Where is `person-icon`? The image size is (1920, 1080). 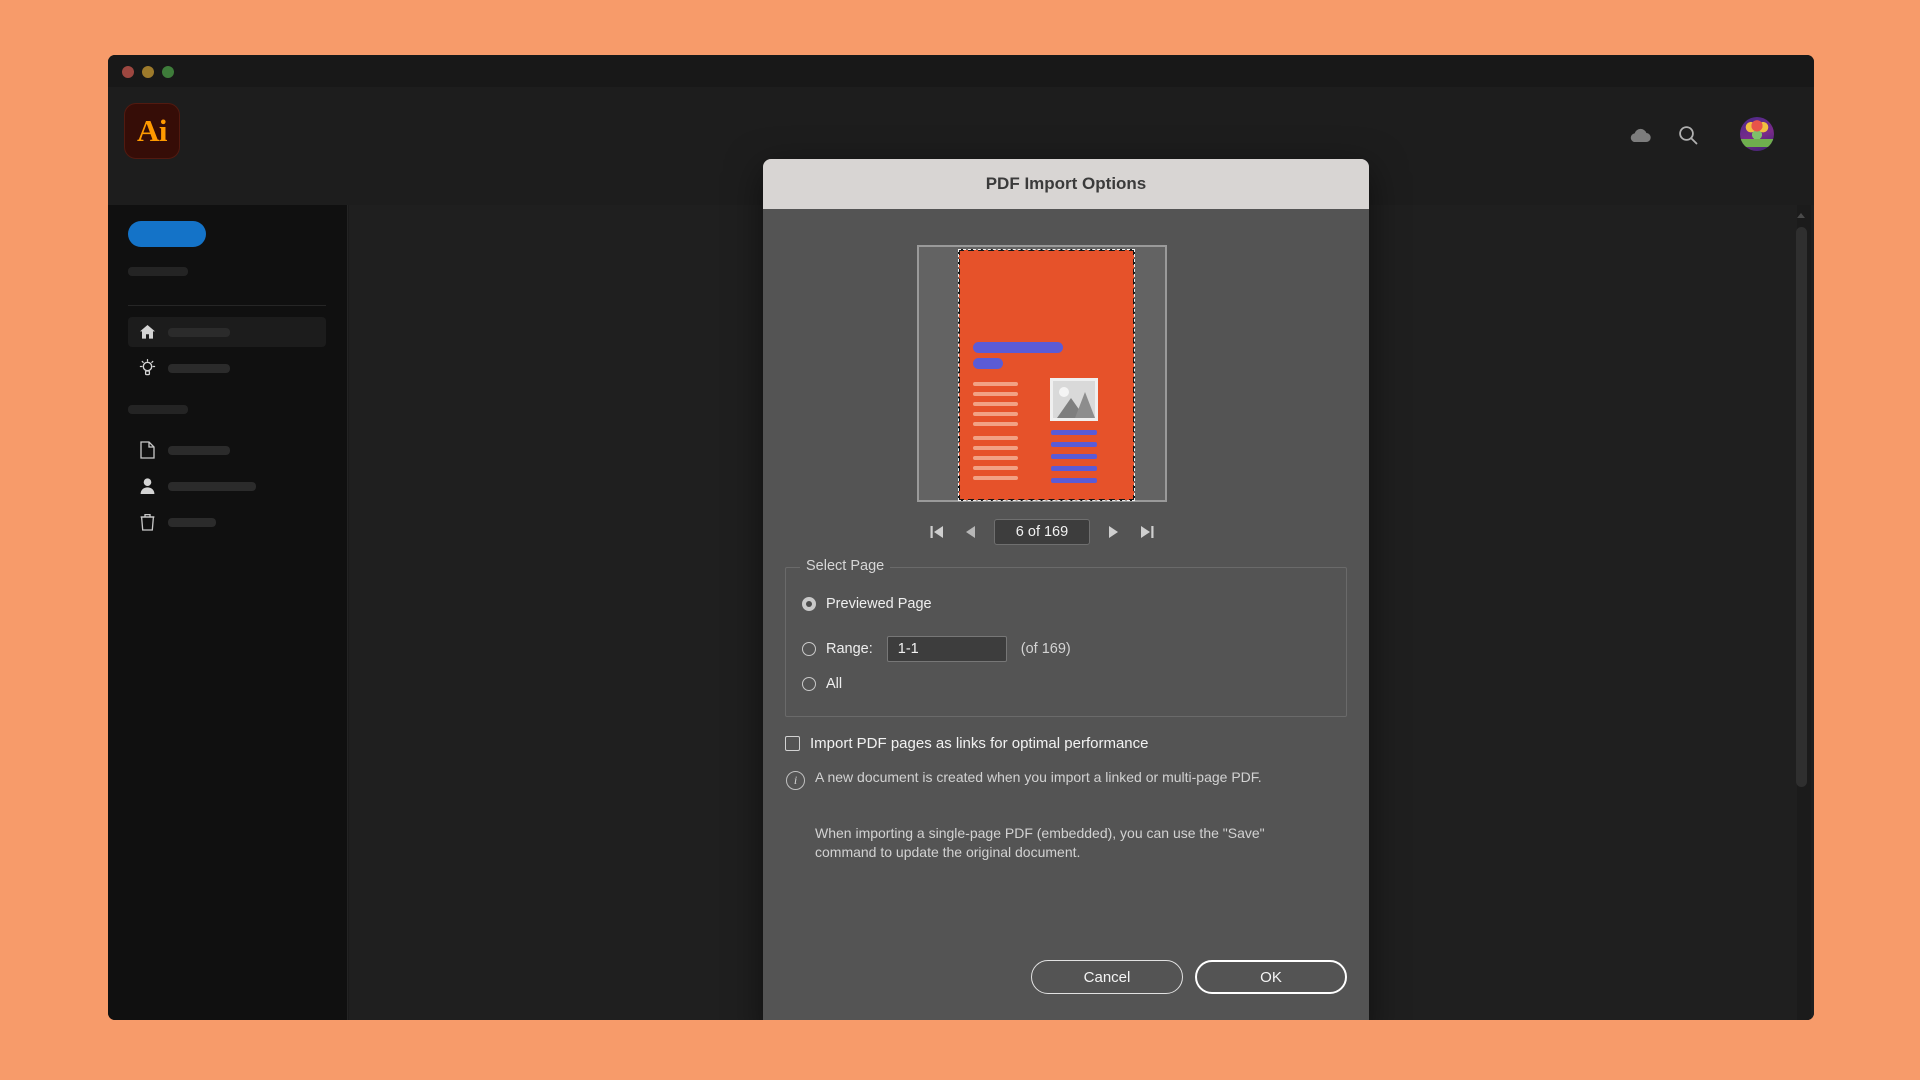 person-icon is located at coordinates (147, 486).